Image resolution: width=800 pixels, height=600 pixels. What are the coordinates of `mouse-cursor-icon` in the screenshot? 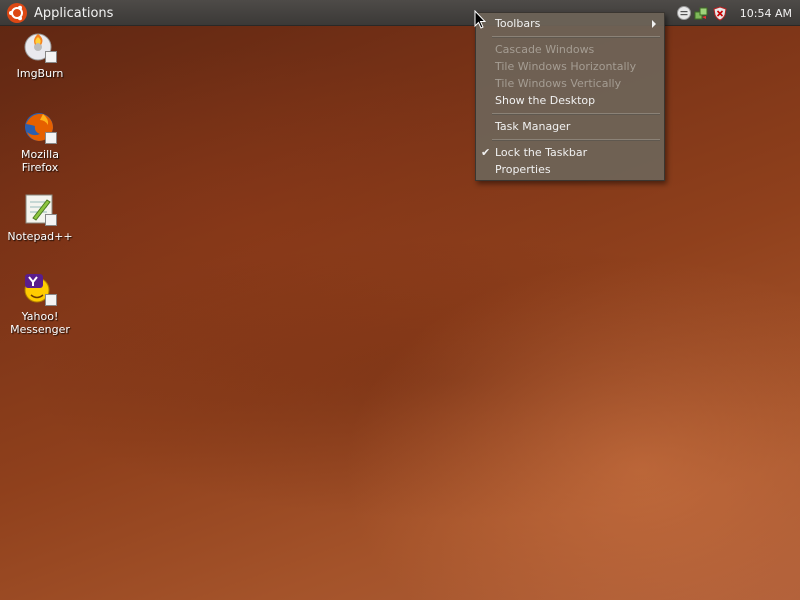 It's located at (480, 19).